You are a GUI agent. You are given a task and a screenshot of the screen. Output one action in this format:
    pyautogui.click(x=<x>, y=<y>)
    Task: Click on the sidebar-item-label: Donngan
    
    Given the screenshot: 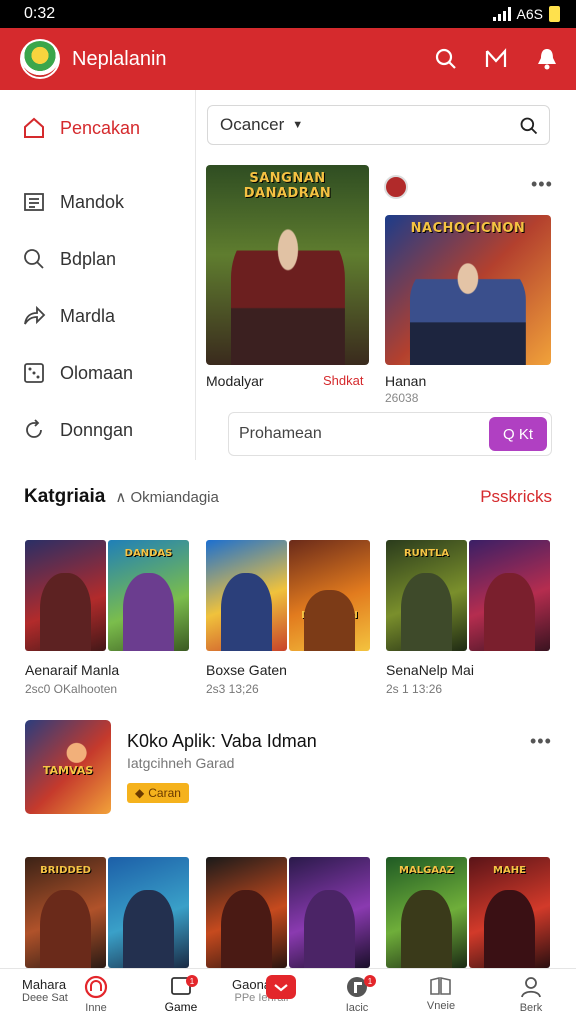 What is the action you would take?
    pyautogui.click(x=97, y=429)
    